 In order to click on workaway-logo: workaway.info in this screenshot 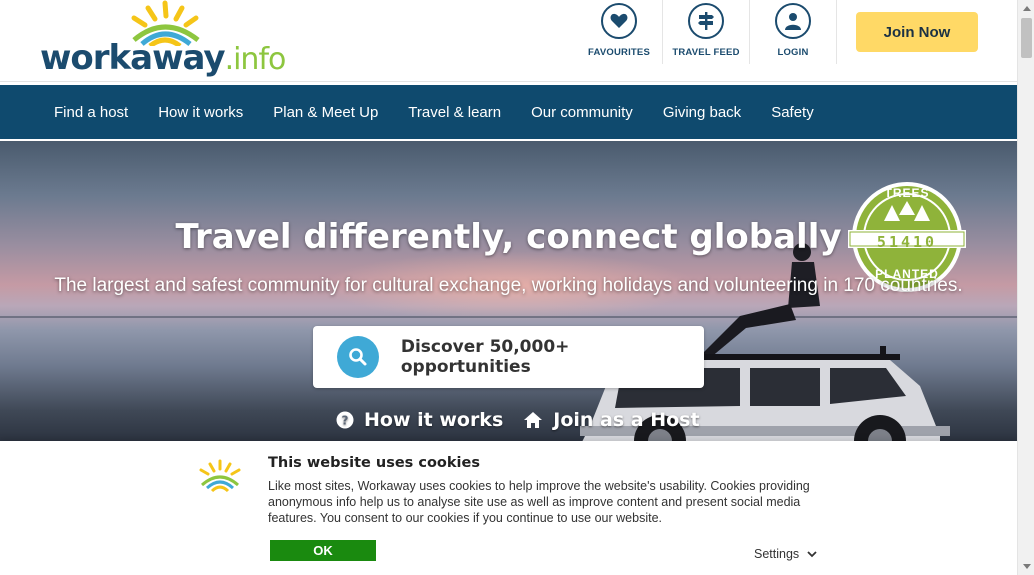, I will do `click(163, 41)`.